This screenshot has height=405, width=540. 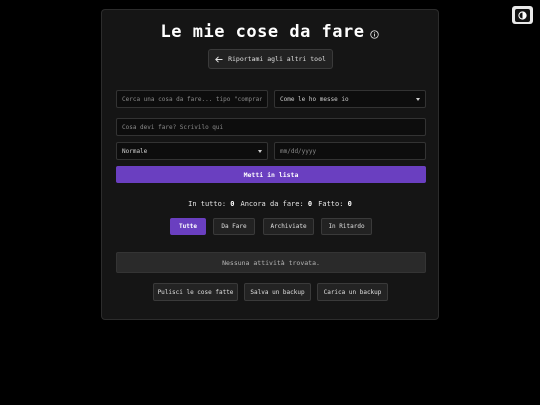 I want to click on priority-select: Normale, so click(x=192, y=151).